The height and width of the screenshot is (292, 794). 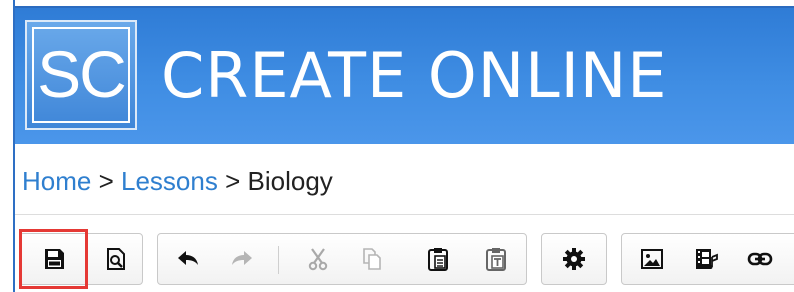 I want to click on save-icon, so click(x=54, y=259).